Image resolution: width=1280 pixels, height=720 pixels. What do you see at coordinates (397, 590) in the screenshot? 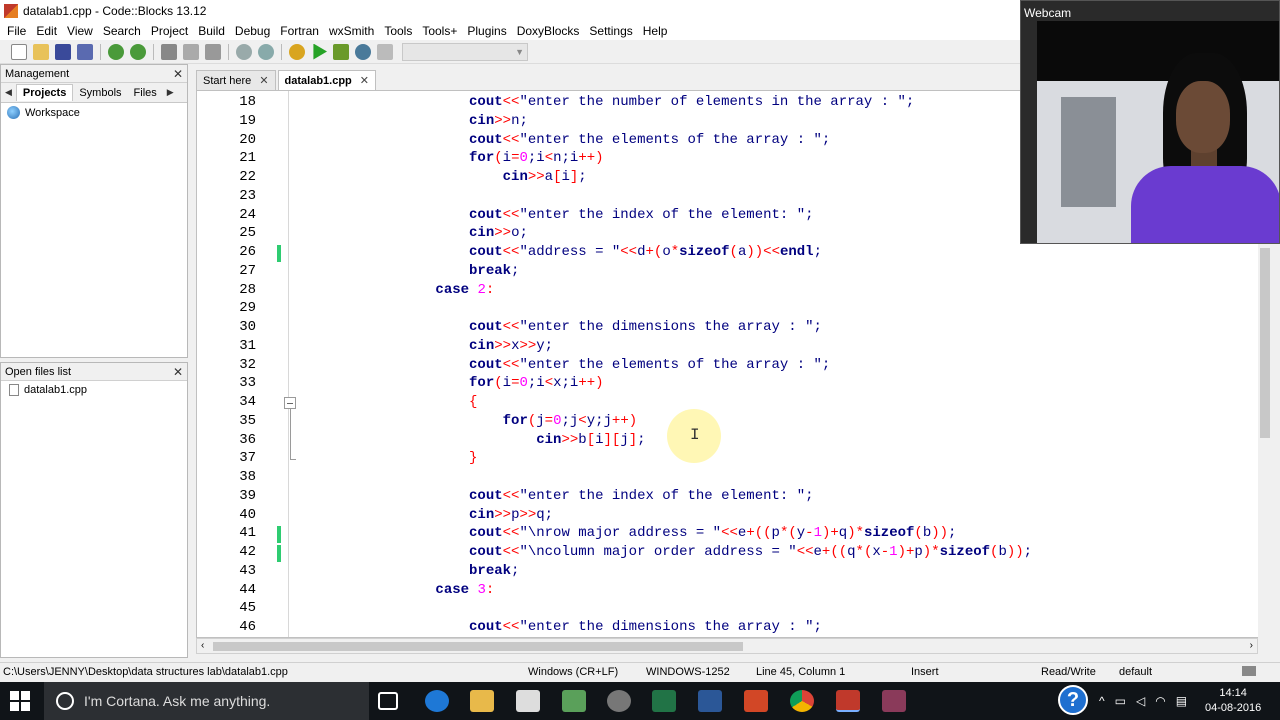
I see `code-line: case 3:` at bounding box center [397, 590].